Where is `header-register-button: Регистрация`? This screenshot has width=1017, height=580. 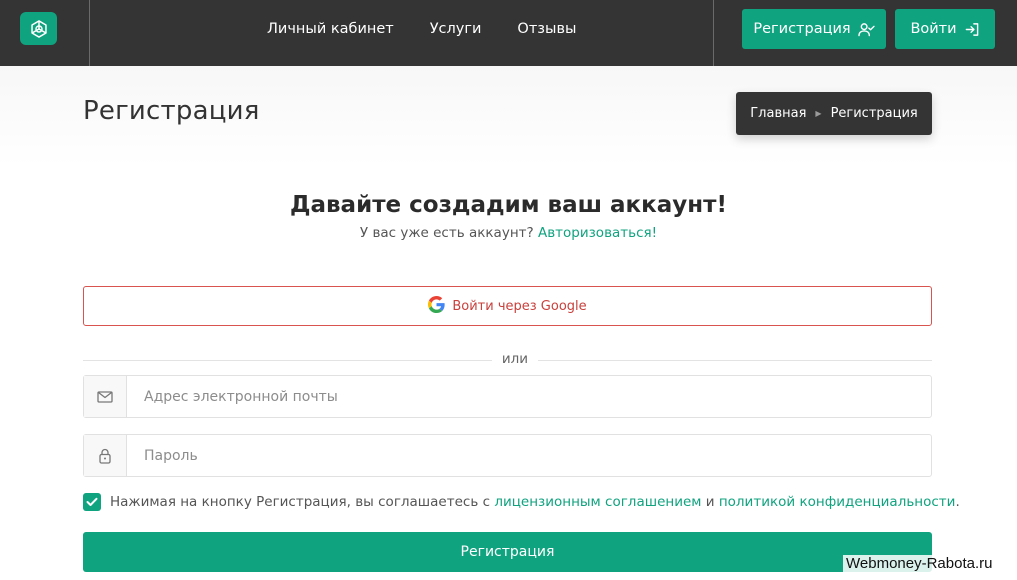
header-register-button: Регистрация is located at coordinates (814, 29).